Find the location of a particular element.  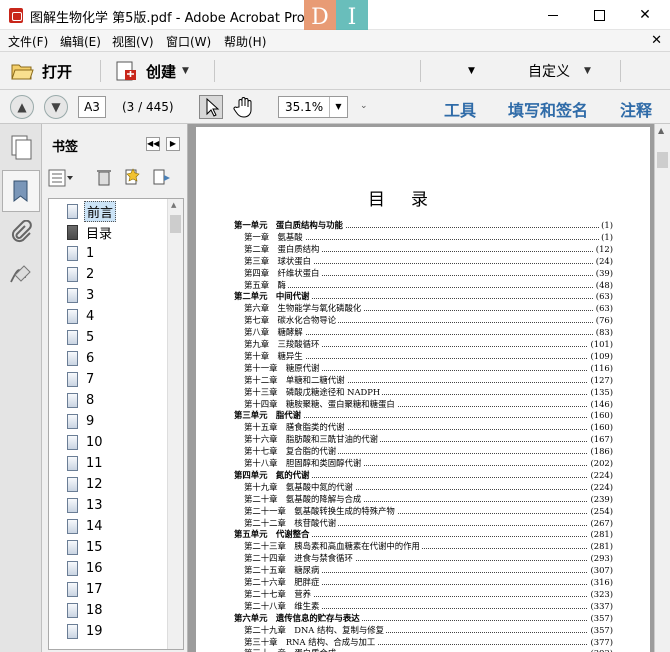

bookmark-item: 目录 is located at coordinates (89, 232).